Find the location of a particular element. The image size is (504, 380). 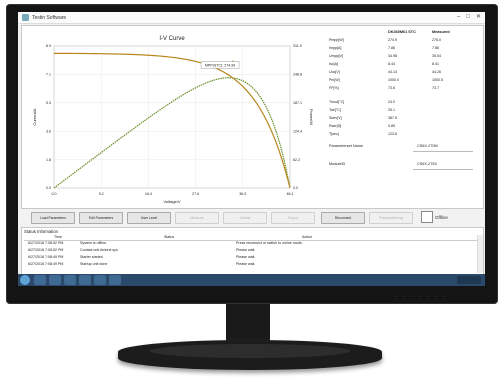

y-axis-label: Current/A is located at coordinates (34, 116).